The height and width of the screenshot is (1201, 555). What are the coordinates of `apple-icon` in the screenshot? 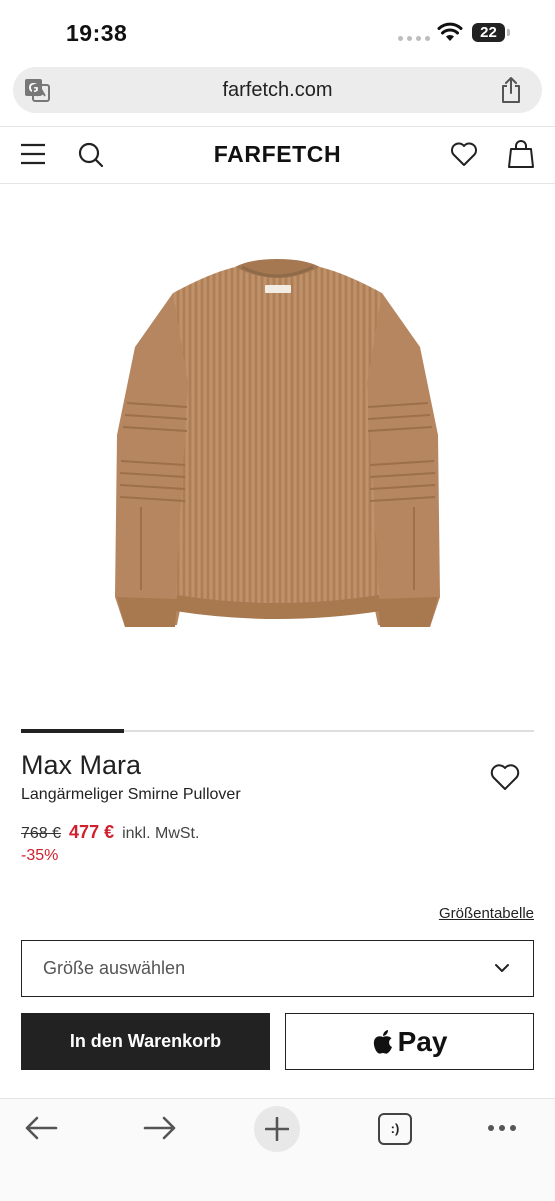 It's located at (382, 1041).